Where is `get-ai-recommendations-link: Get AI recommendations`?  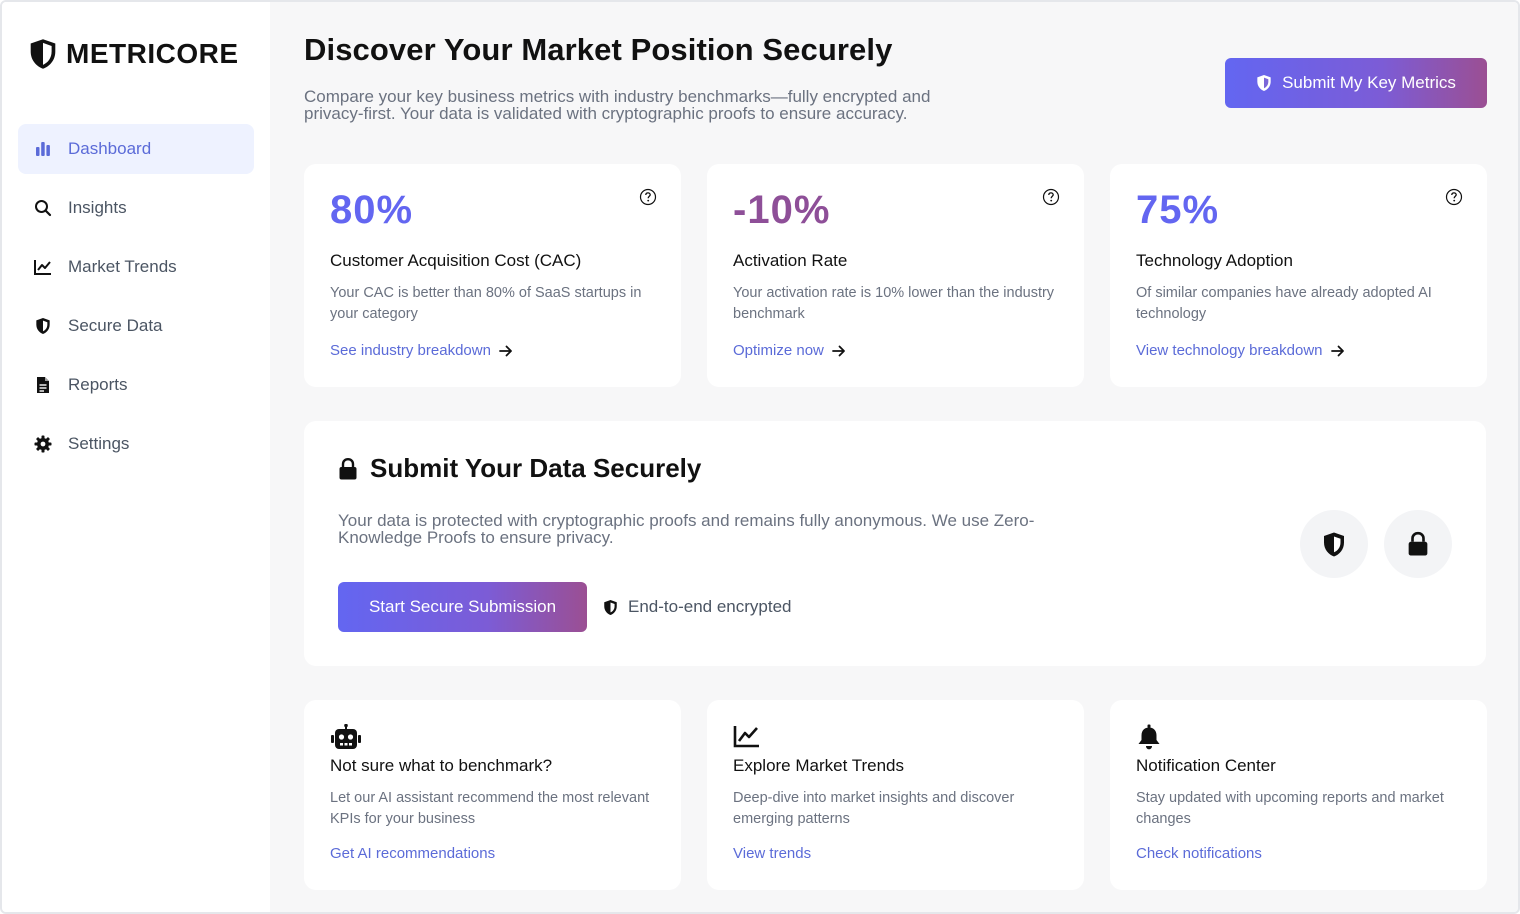
get-ai-recommendations-link: Get AI recommendations is located at coordinates (412, 853).